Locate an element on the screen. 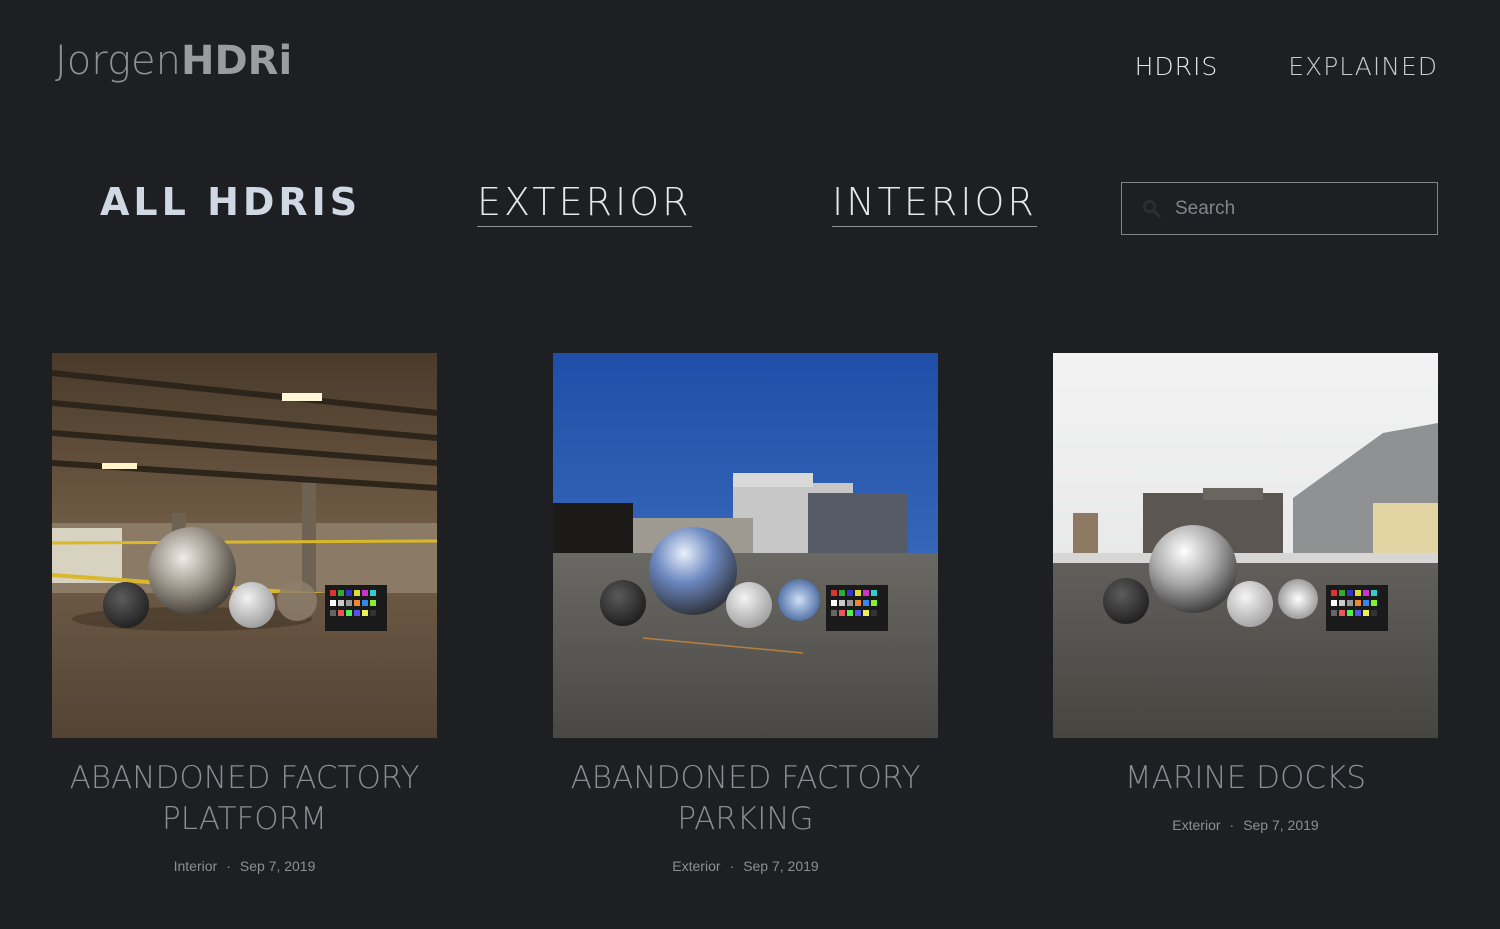 The image size is (1500, 929). filter-all-hdris: ALL HDRIS is located at coordinates (230, 203).